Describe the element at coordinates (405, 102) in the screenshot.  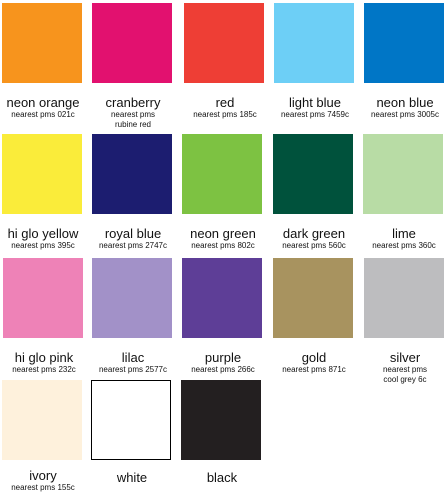
I see `color-name: neon blue` at that location.